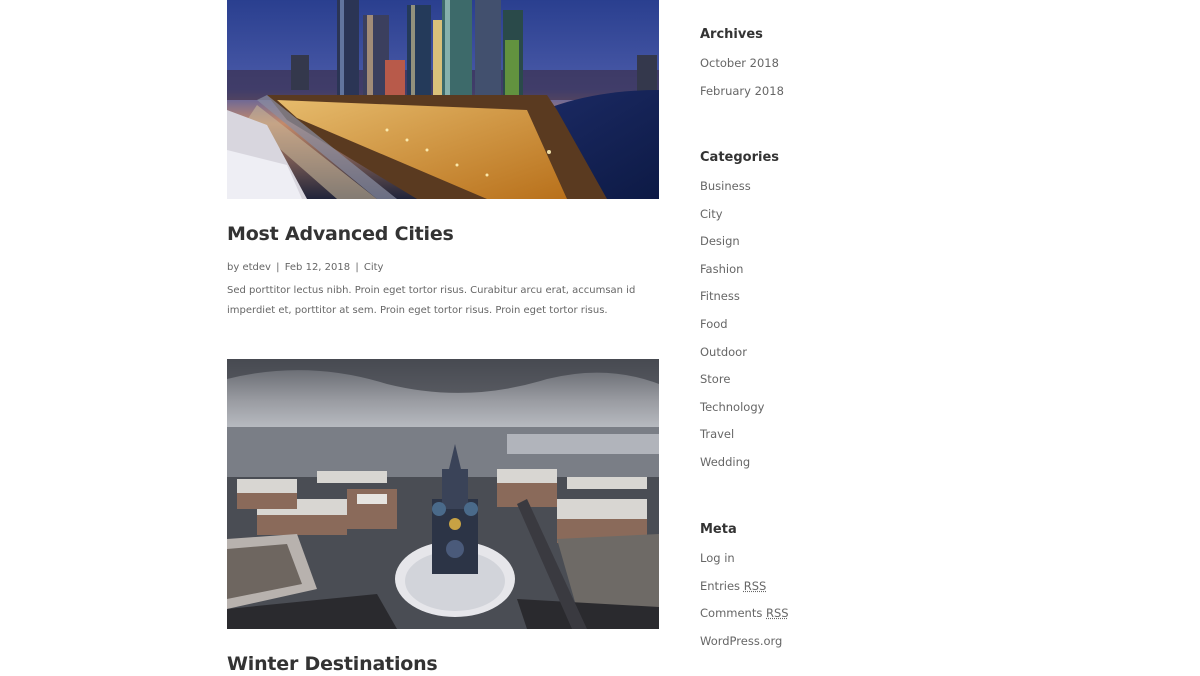 The width and height of the screenshot is (1200, 676). I want to click on post-title: Most Advanced Cities, so click(443, 234).